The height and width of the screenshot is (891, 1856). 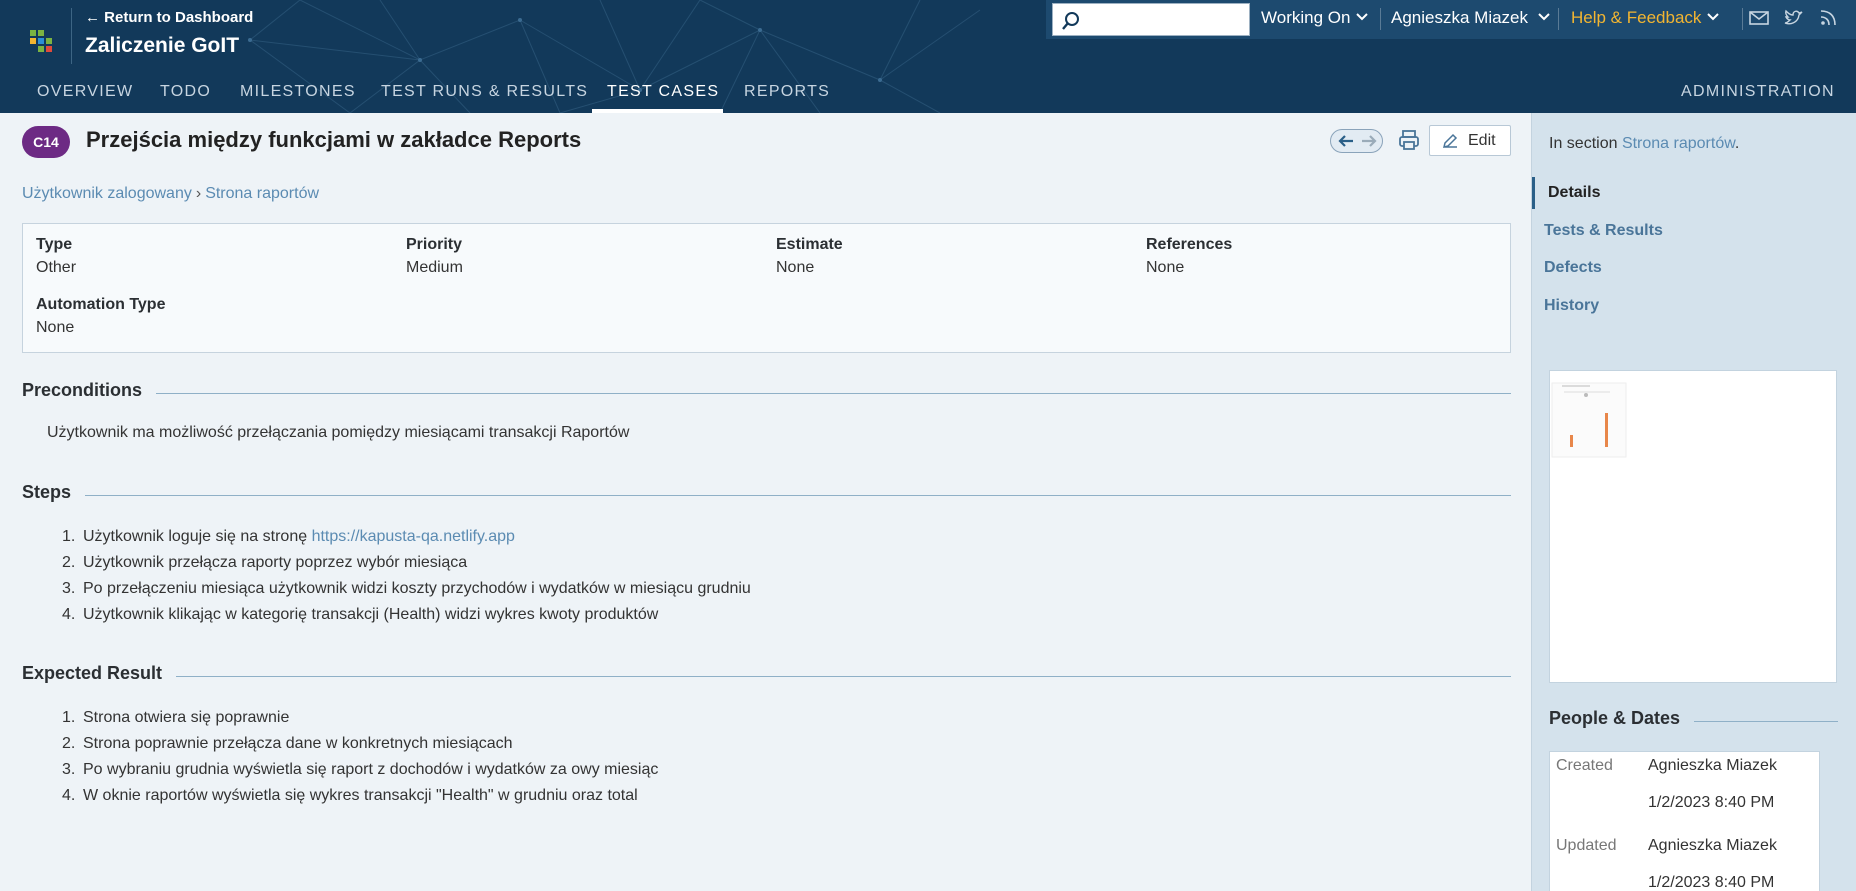 What do you see at coordinates (434, 244) in the screenshot?
I see `field-label: Priority` at bounding box center [434, 244].